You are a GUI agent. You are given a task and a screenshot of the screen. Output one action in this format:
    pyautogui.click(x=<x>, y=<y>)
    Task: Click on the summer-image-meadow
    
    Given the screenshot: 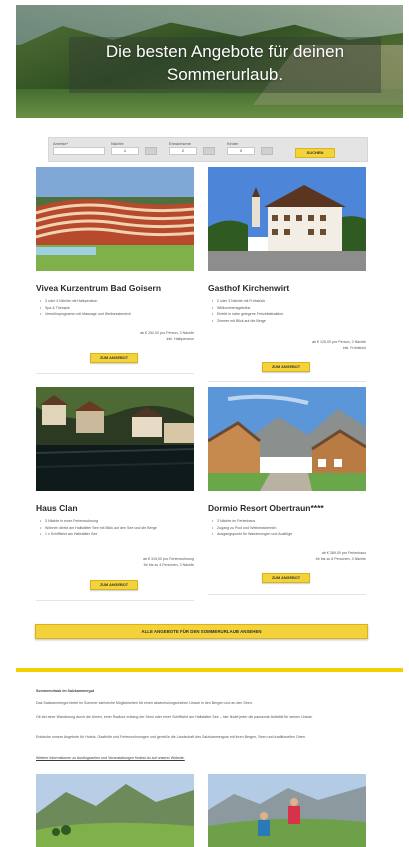 What is the action you would take?
    pyautogui.click(x=115, y=810)
    